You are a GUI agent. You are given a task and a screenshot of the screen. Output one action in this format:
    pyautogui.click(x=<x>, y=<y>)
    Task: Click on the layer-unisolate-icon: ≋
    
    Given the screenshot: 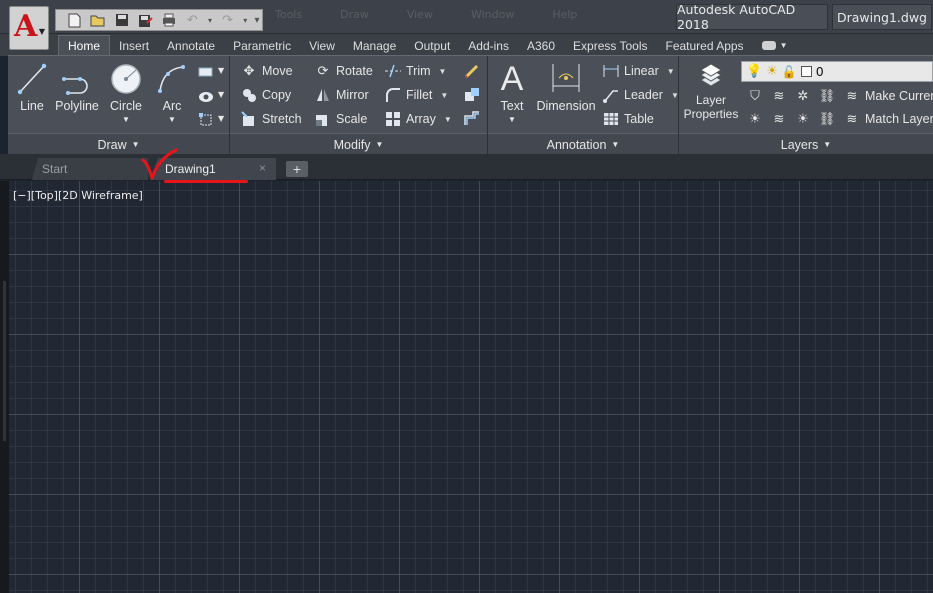 What is the action you would take?
    pyautogui.click(x=779, y=119)
    